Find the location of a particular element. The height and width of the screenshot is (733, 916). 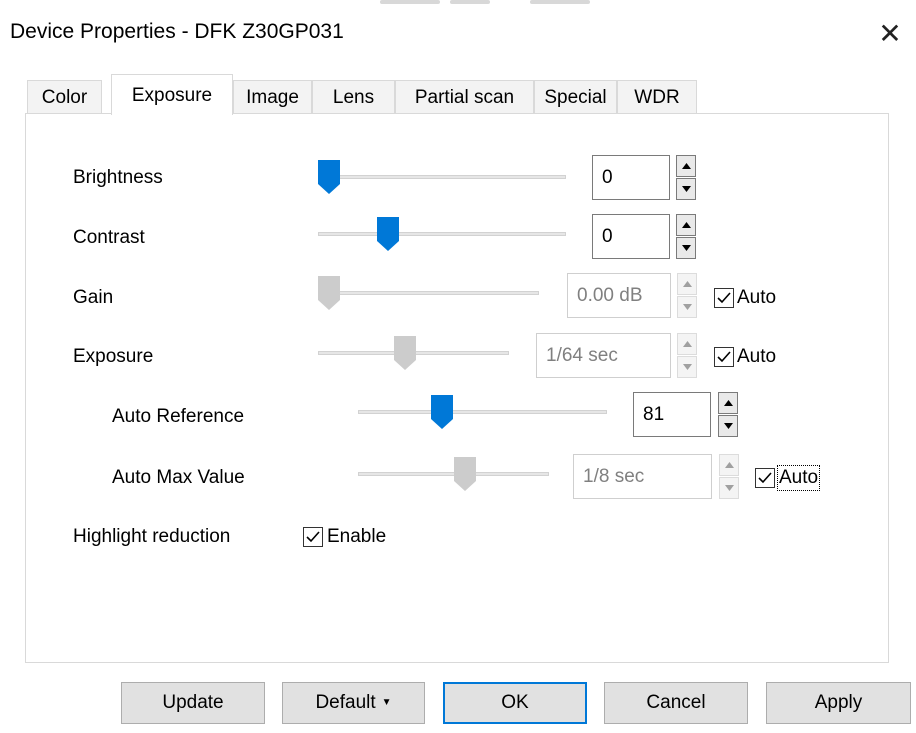

exposure-spinner is located at coordinates (687, 355).